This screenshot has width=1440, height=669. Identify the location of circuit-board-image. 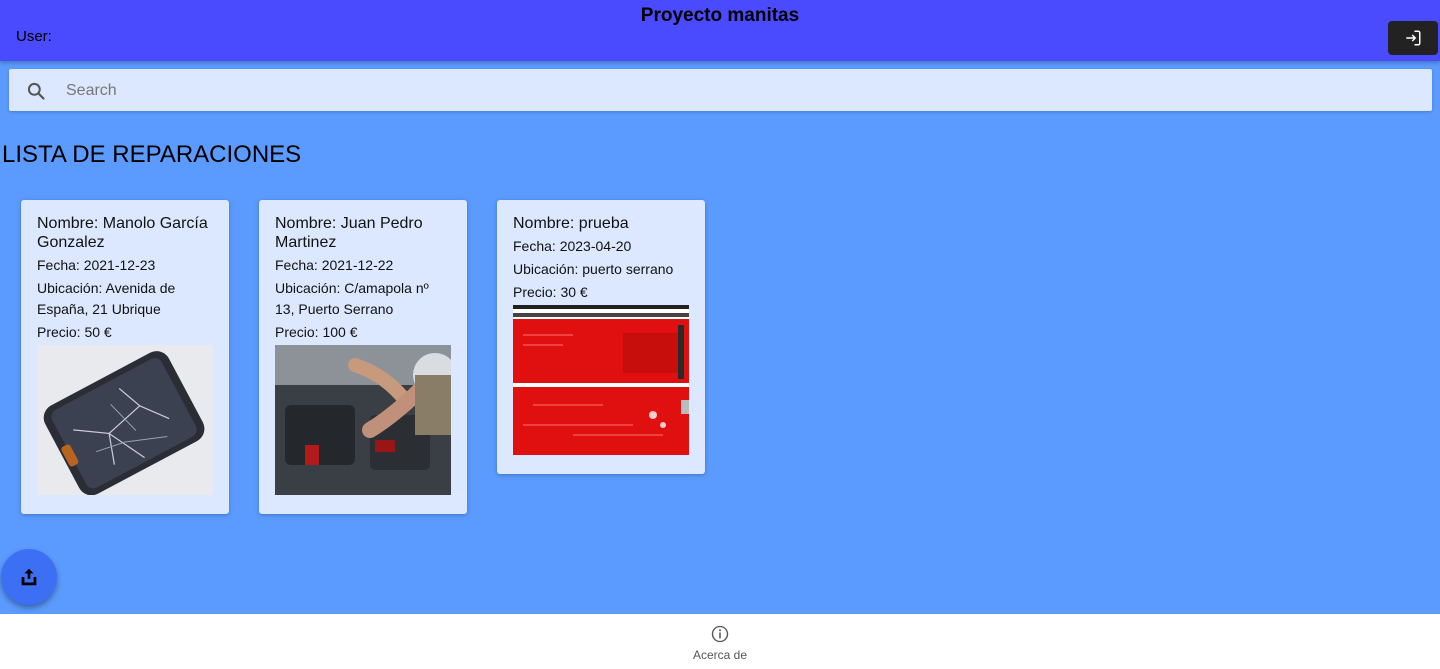
(601, 380).